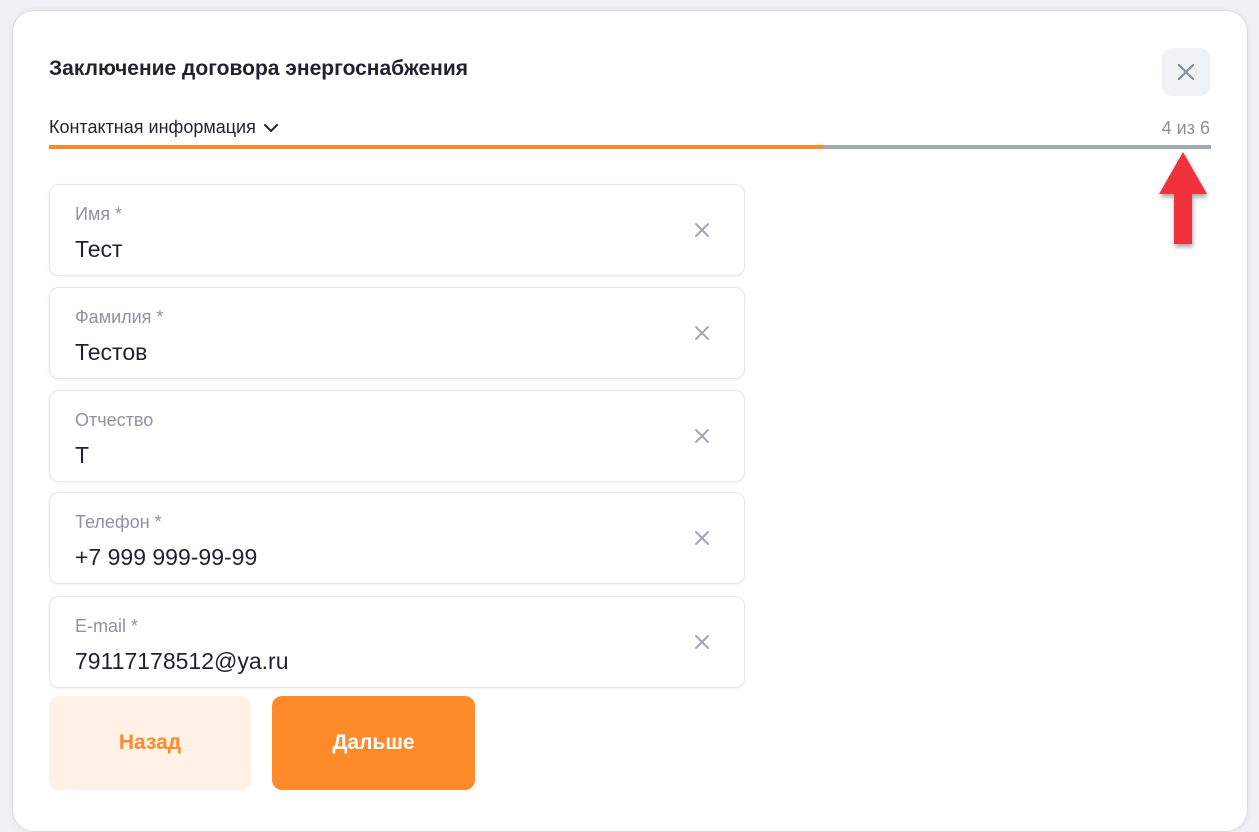  I want to click on modal-title: Заключение договора энергоснабжения, so click(258, 68).